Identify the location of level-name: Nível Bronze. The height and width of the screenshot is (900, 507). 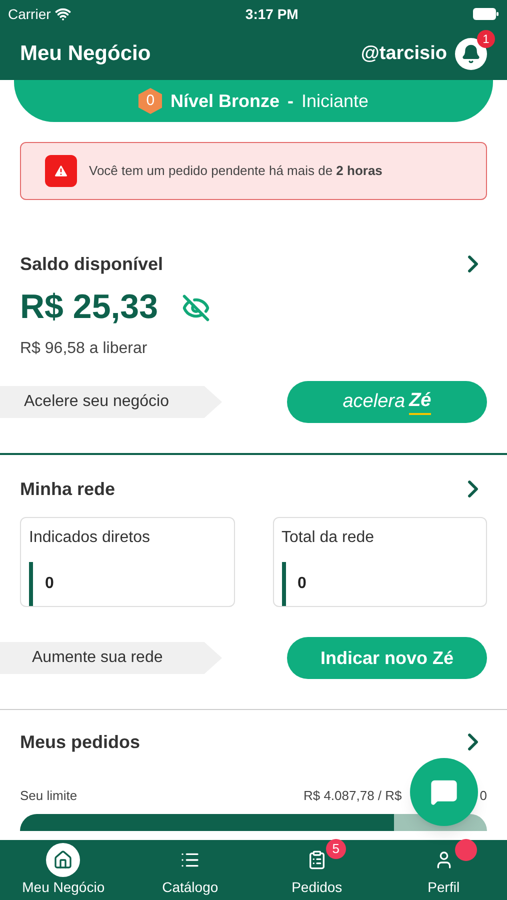
(225, 101).